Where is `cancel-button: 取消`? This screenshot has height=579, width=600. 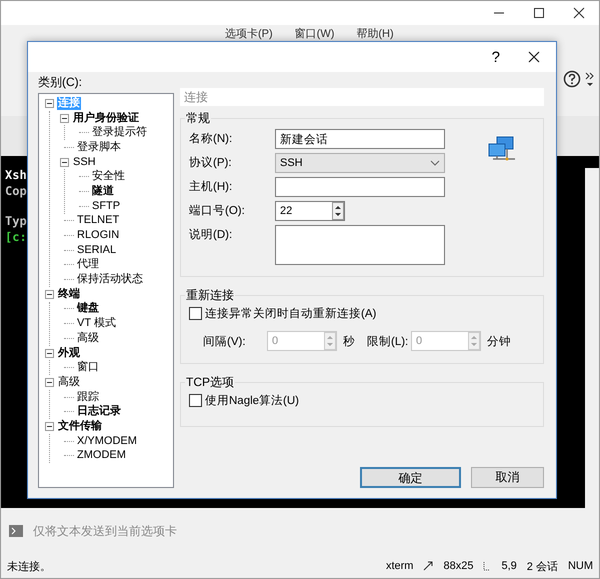
cancel-button: 取消 is located at coordinates (507, 477).